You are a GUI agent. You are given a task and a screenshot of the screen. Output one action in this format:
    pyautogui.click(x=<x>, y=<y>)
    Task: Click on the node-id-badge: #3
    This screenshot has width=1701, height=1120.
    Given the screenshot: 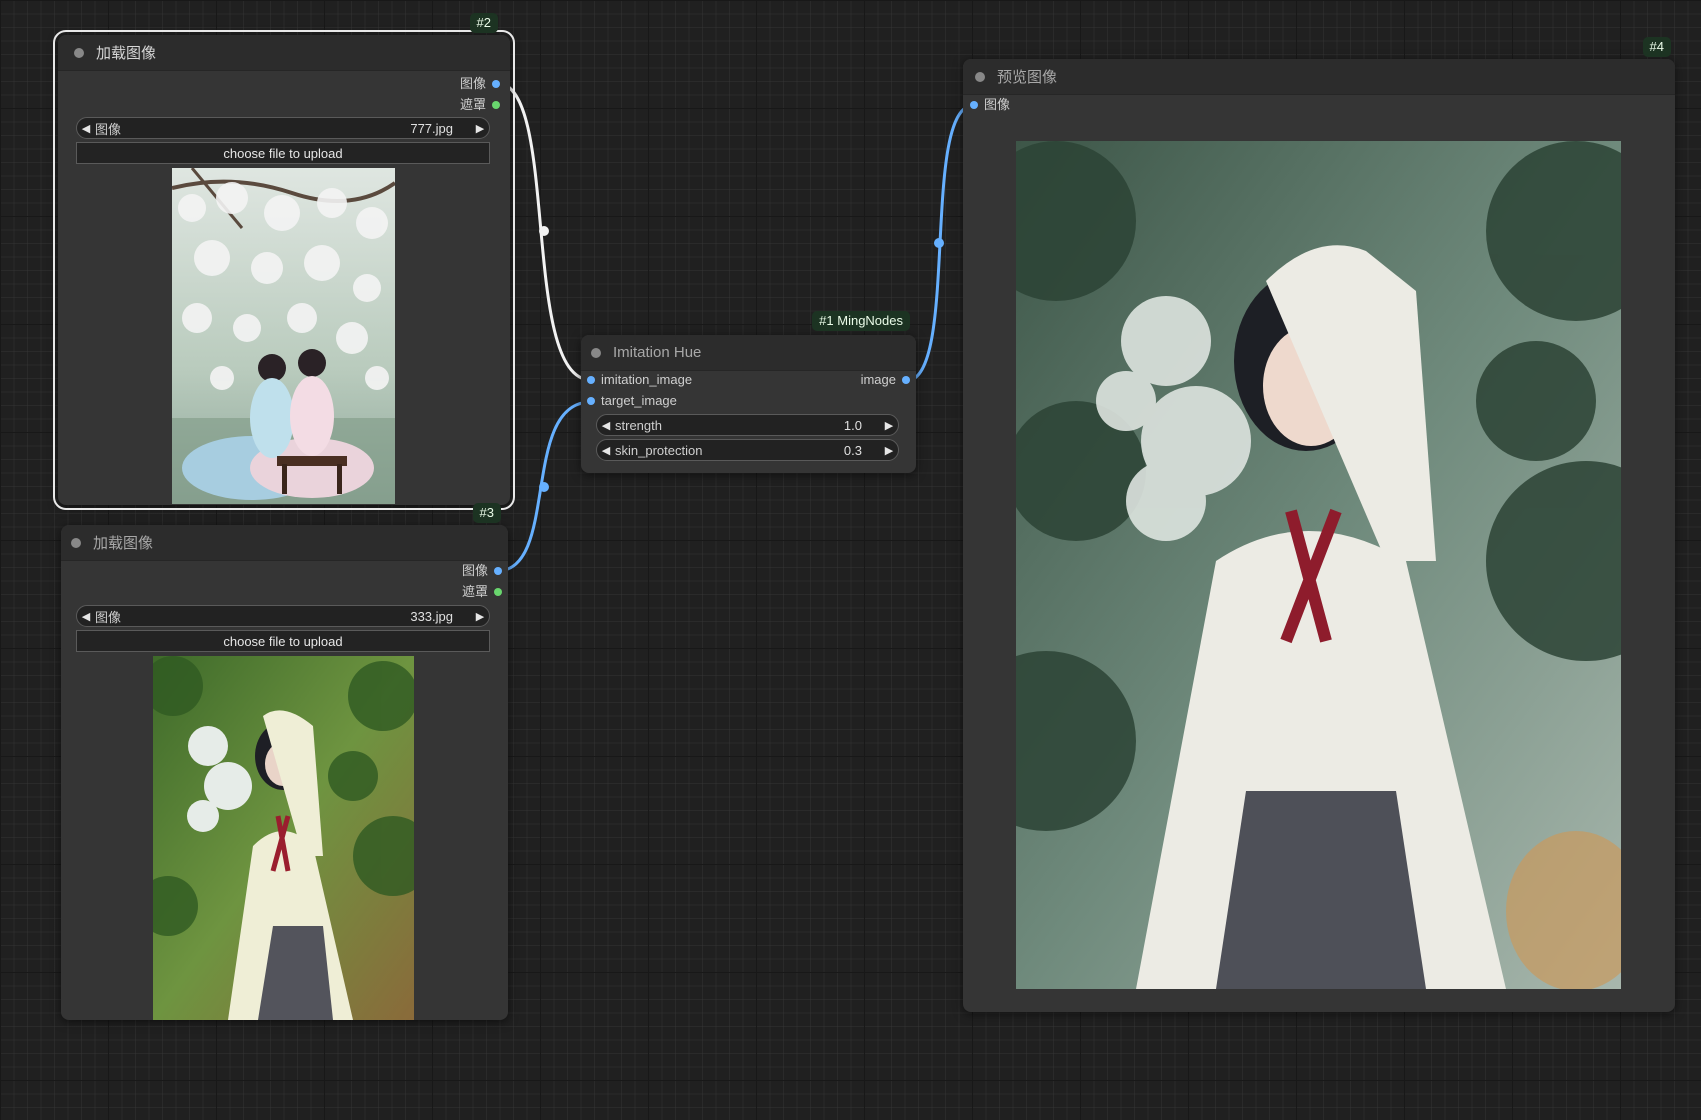 What is the action you would take?
    pyautogui.click(x=486, y=513)
    